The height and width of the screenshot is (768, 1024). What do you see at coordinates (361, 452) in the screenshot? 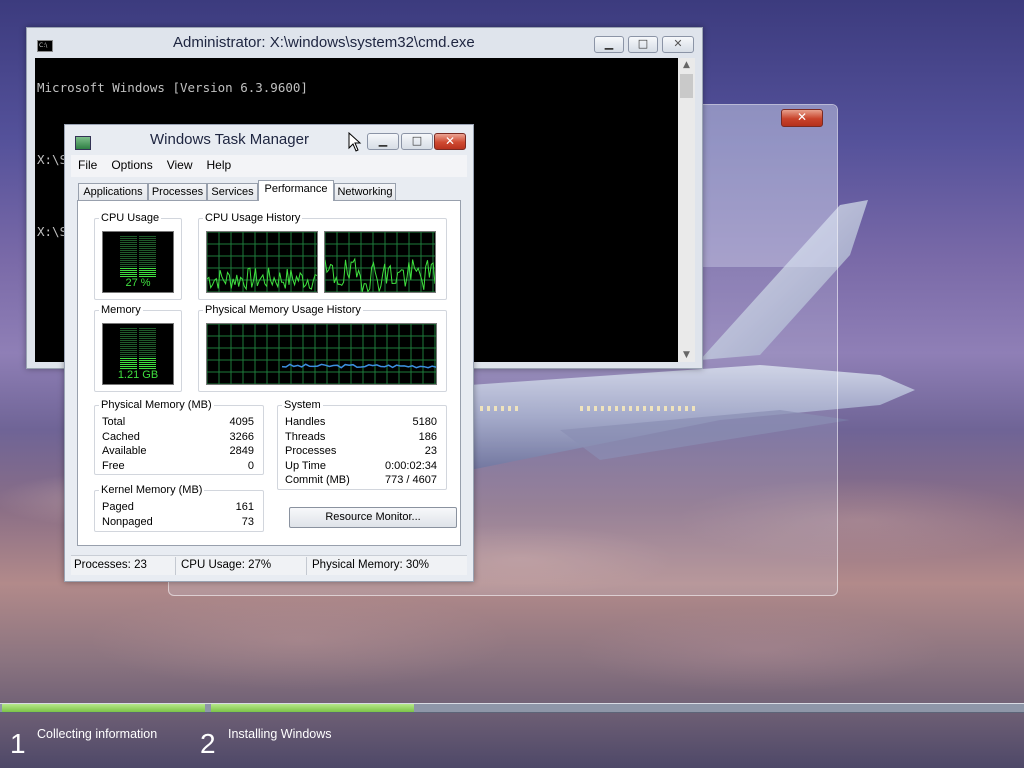
I see `system-processes: Processes 23` at bounding box center [361, 452].